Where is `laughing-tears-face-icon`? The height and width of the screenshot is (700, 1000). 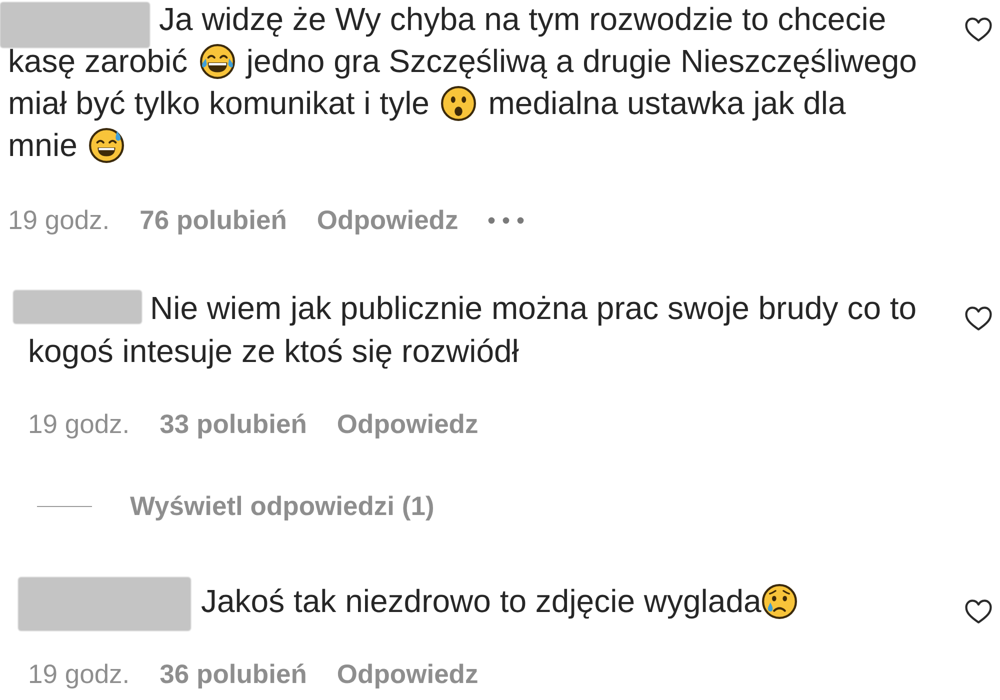
laughing-tears-face-icon is located at coordinates (217, 62).